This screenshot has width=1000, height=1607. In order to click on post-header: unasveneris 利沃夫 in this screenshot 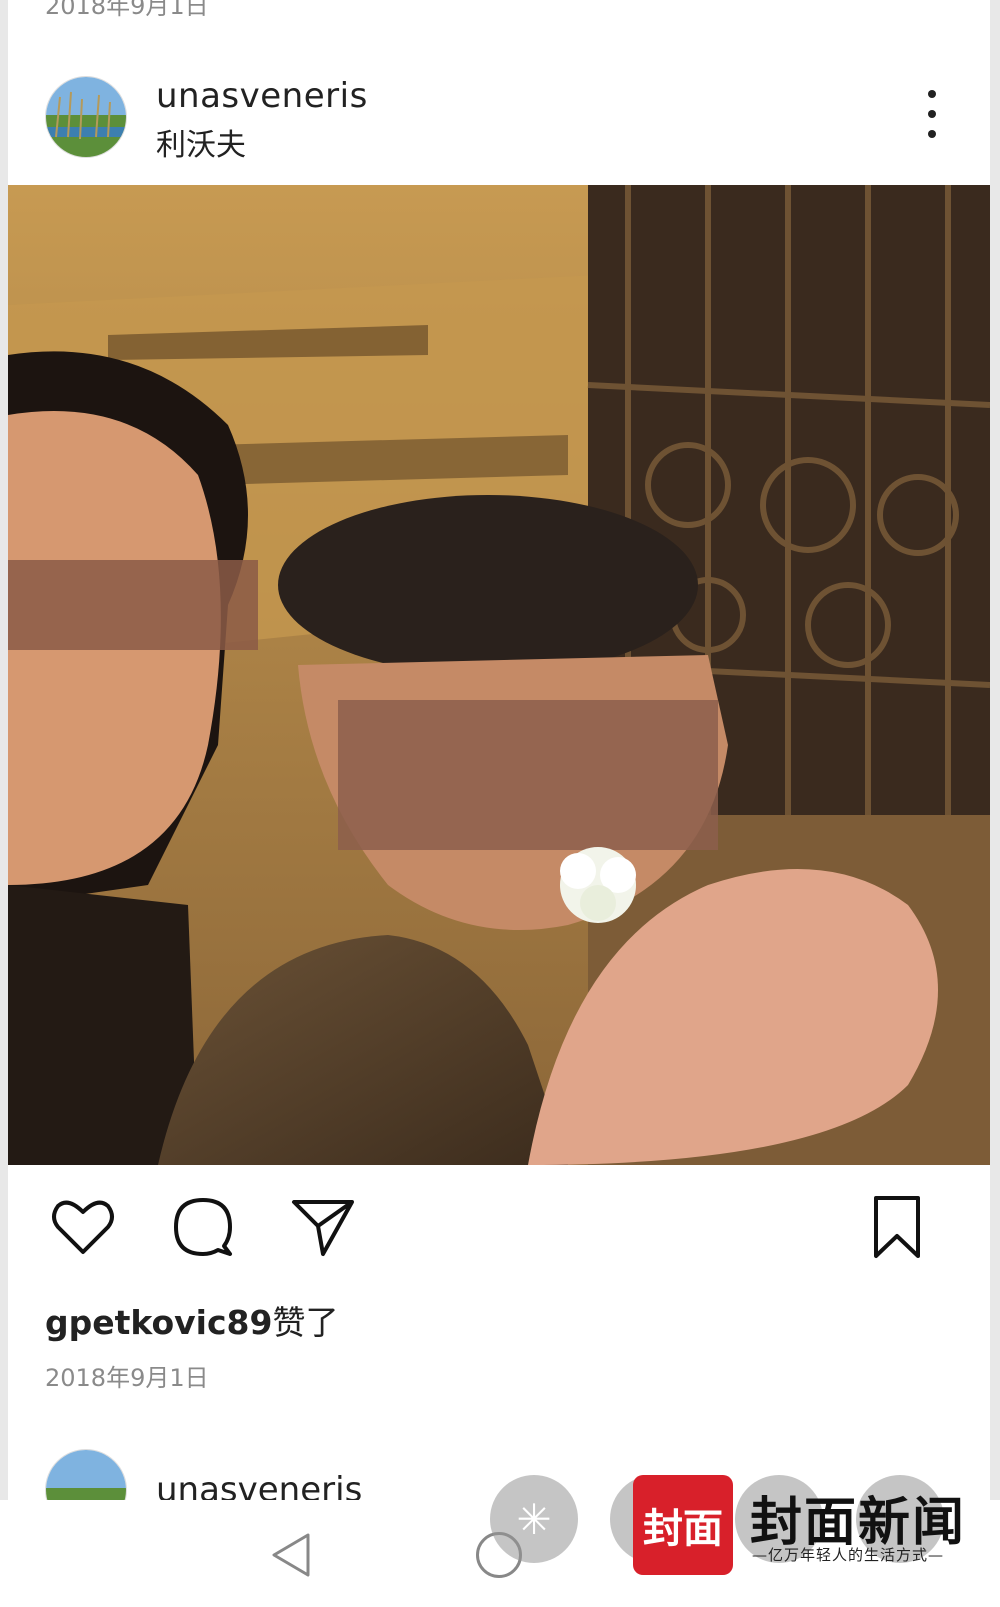, I will do `click(500, 120)`.